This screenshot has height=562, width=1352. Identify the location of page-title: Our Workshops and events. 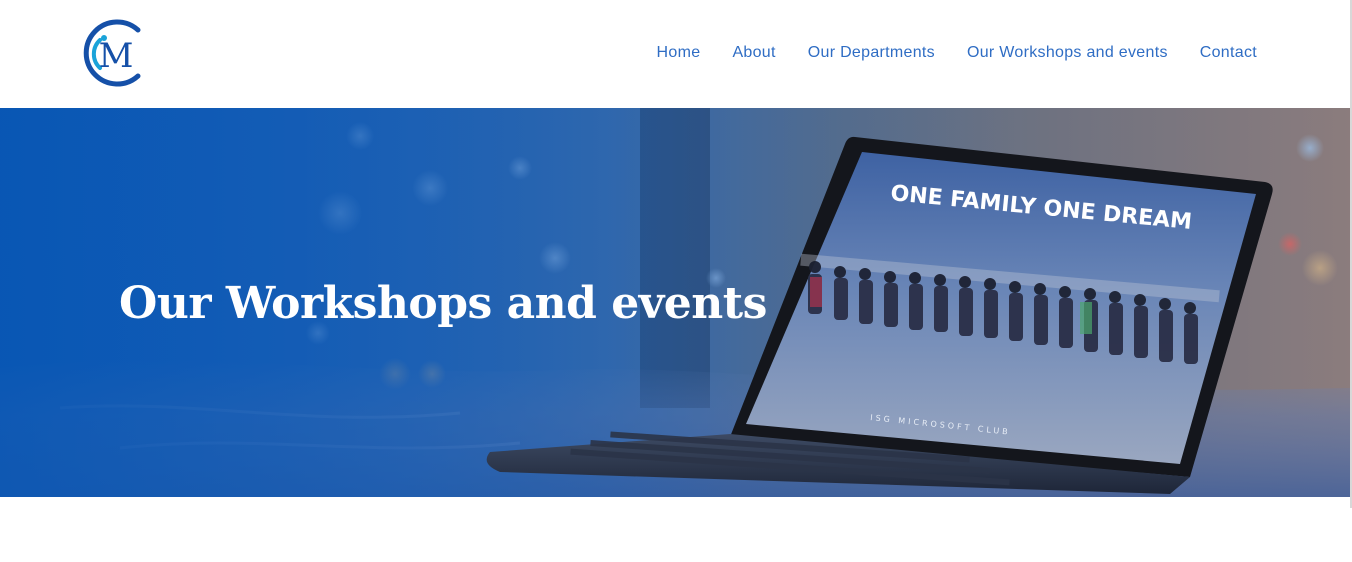
(443, 303).